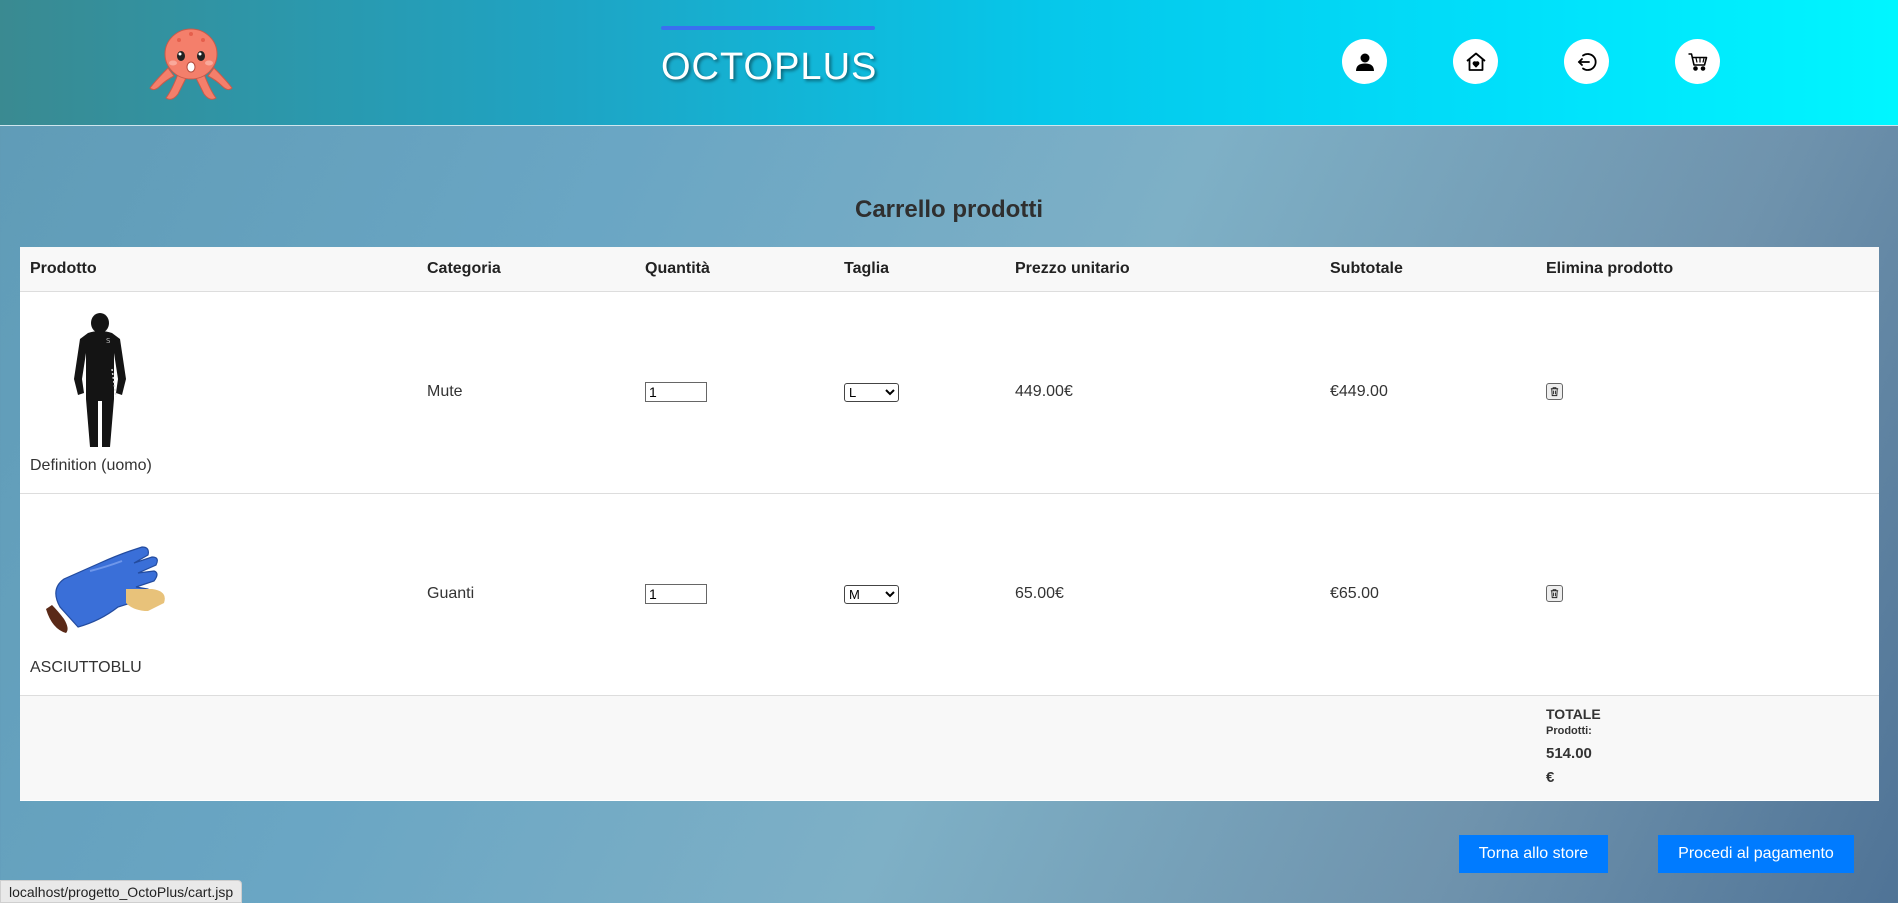 The width and height of the screenshot is (1898, 903). Describe the element at coordinates (86, 667) in the screenshot. I see `product-name: ASCIUTTOBLU` at that location.